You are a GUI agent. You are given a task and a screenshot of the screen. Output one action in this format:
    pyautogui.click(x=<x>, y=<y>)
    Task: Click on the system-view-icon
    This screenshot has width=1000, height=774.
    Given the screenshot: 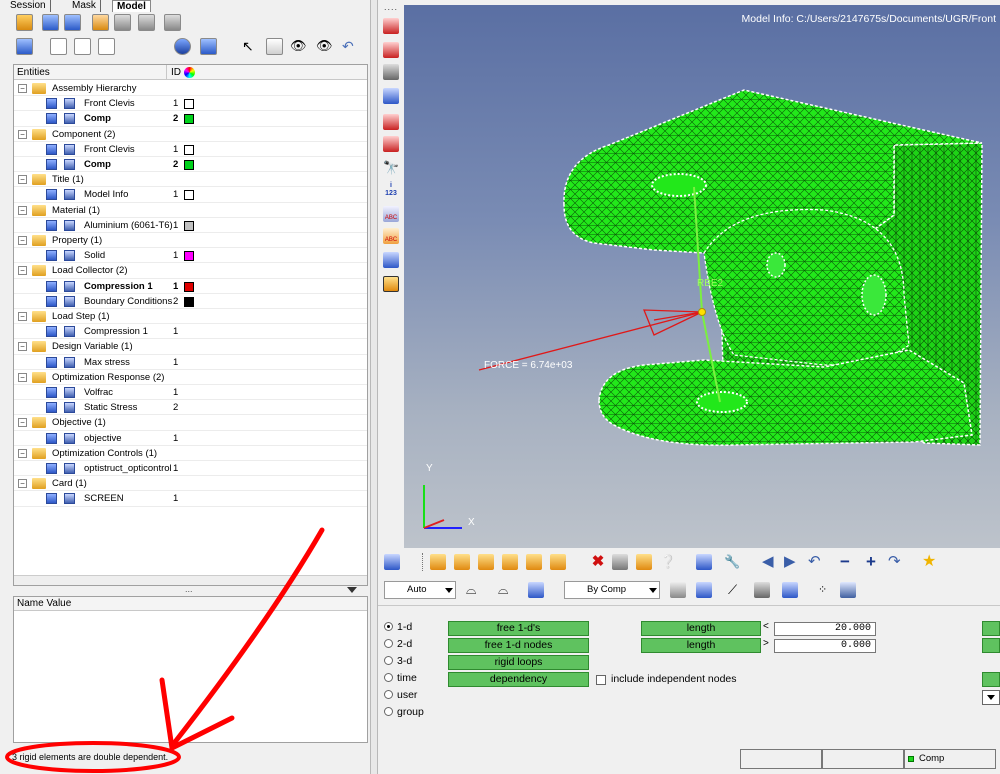 What is the action you would take?
    pyautogui.click(x=72, y=22)
    